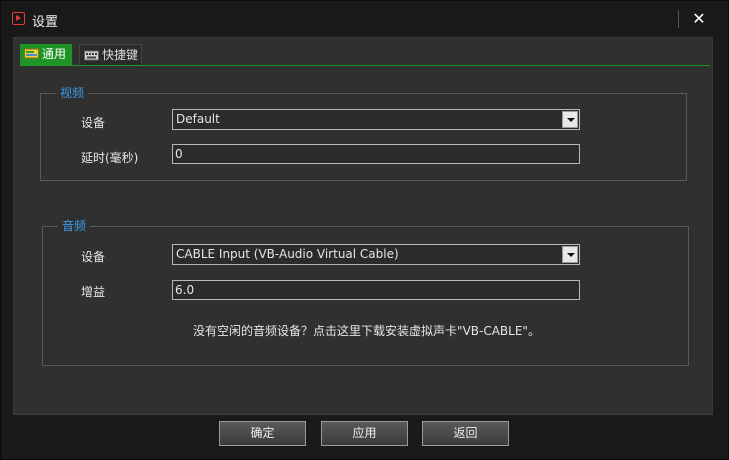 Image resolution: width=729 pixels, height=460 pixels. I want to click on video-device-value: Default, so click(198, 119).